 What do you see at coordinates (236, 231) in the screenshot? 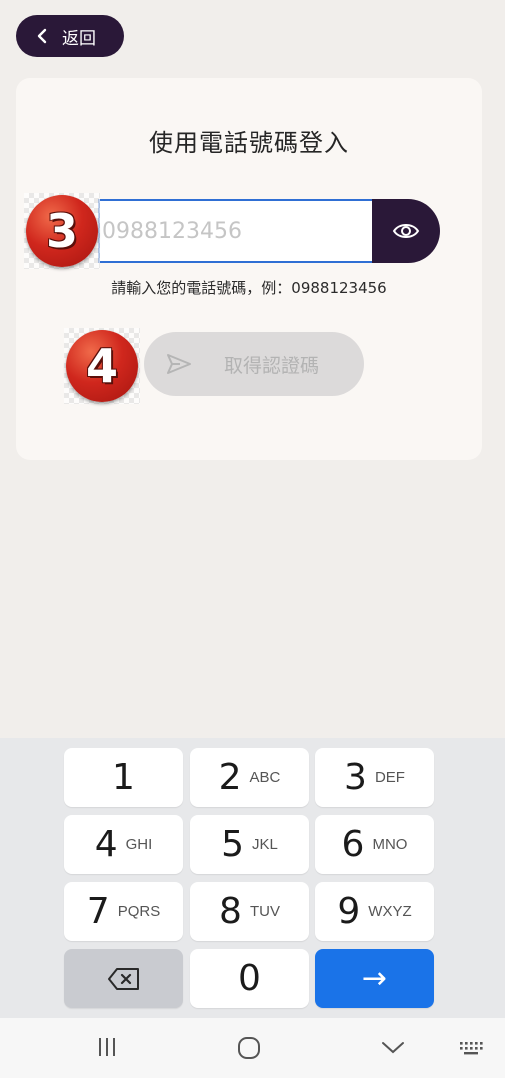
I see `phone-input` at bounding box center [236, 231].